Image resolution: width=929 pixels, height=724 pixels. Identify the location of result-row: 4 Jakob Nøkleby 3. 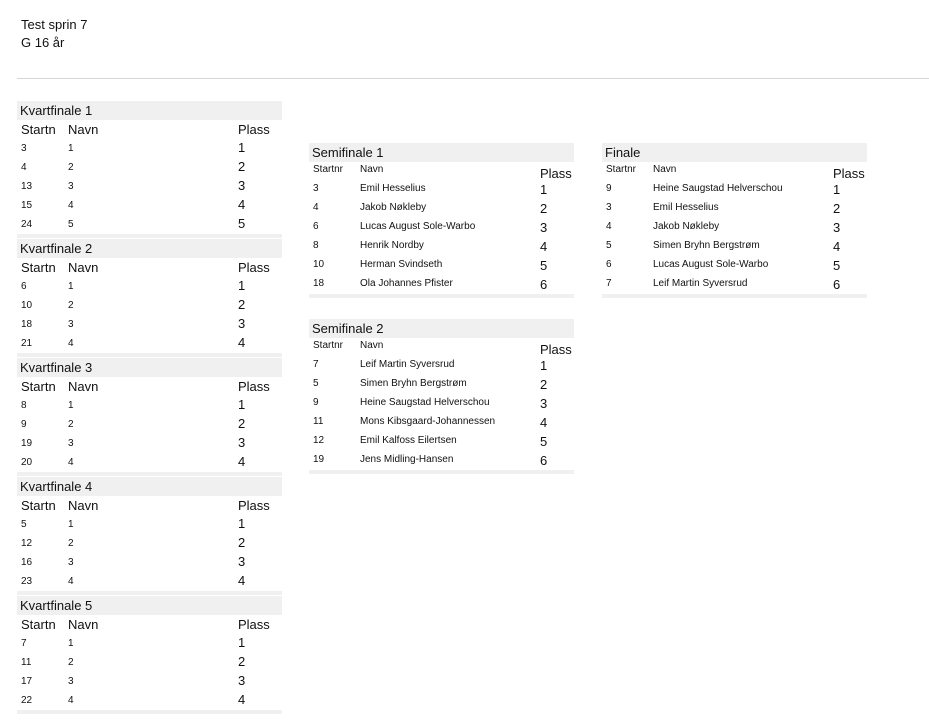
(734, 227).